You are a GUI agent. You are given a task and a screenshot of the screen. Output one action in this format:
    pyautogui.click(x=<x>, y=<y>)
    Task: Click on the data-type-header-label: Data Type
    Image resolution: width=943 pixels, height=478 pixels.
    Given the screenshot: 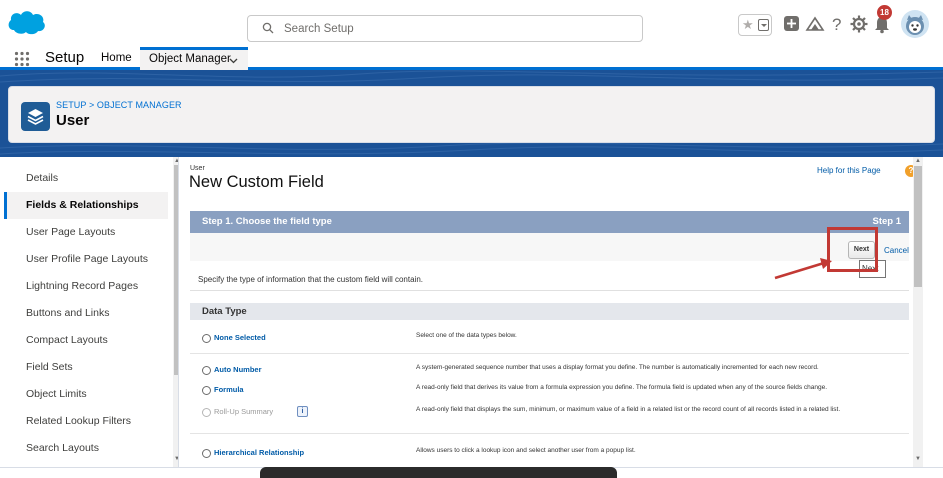 What is the action you would take?
    pyautogui.click(x=224, y=311)
    